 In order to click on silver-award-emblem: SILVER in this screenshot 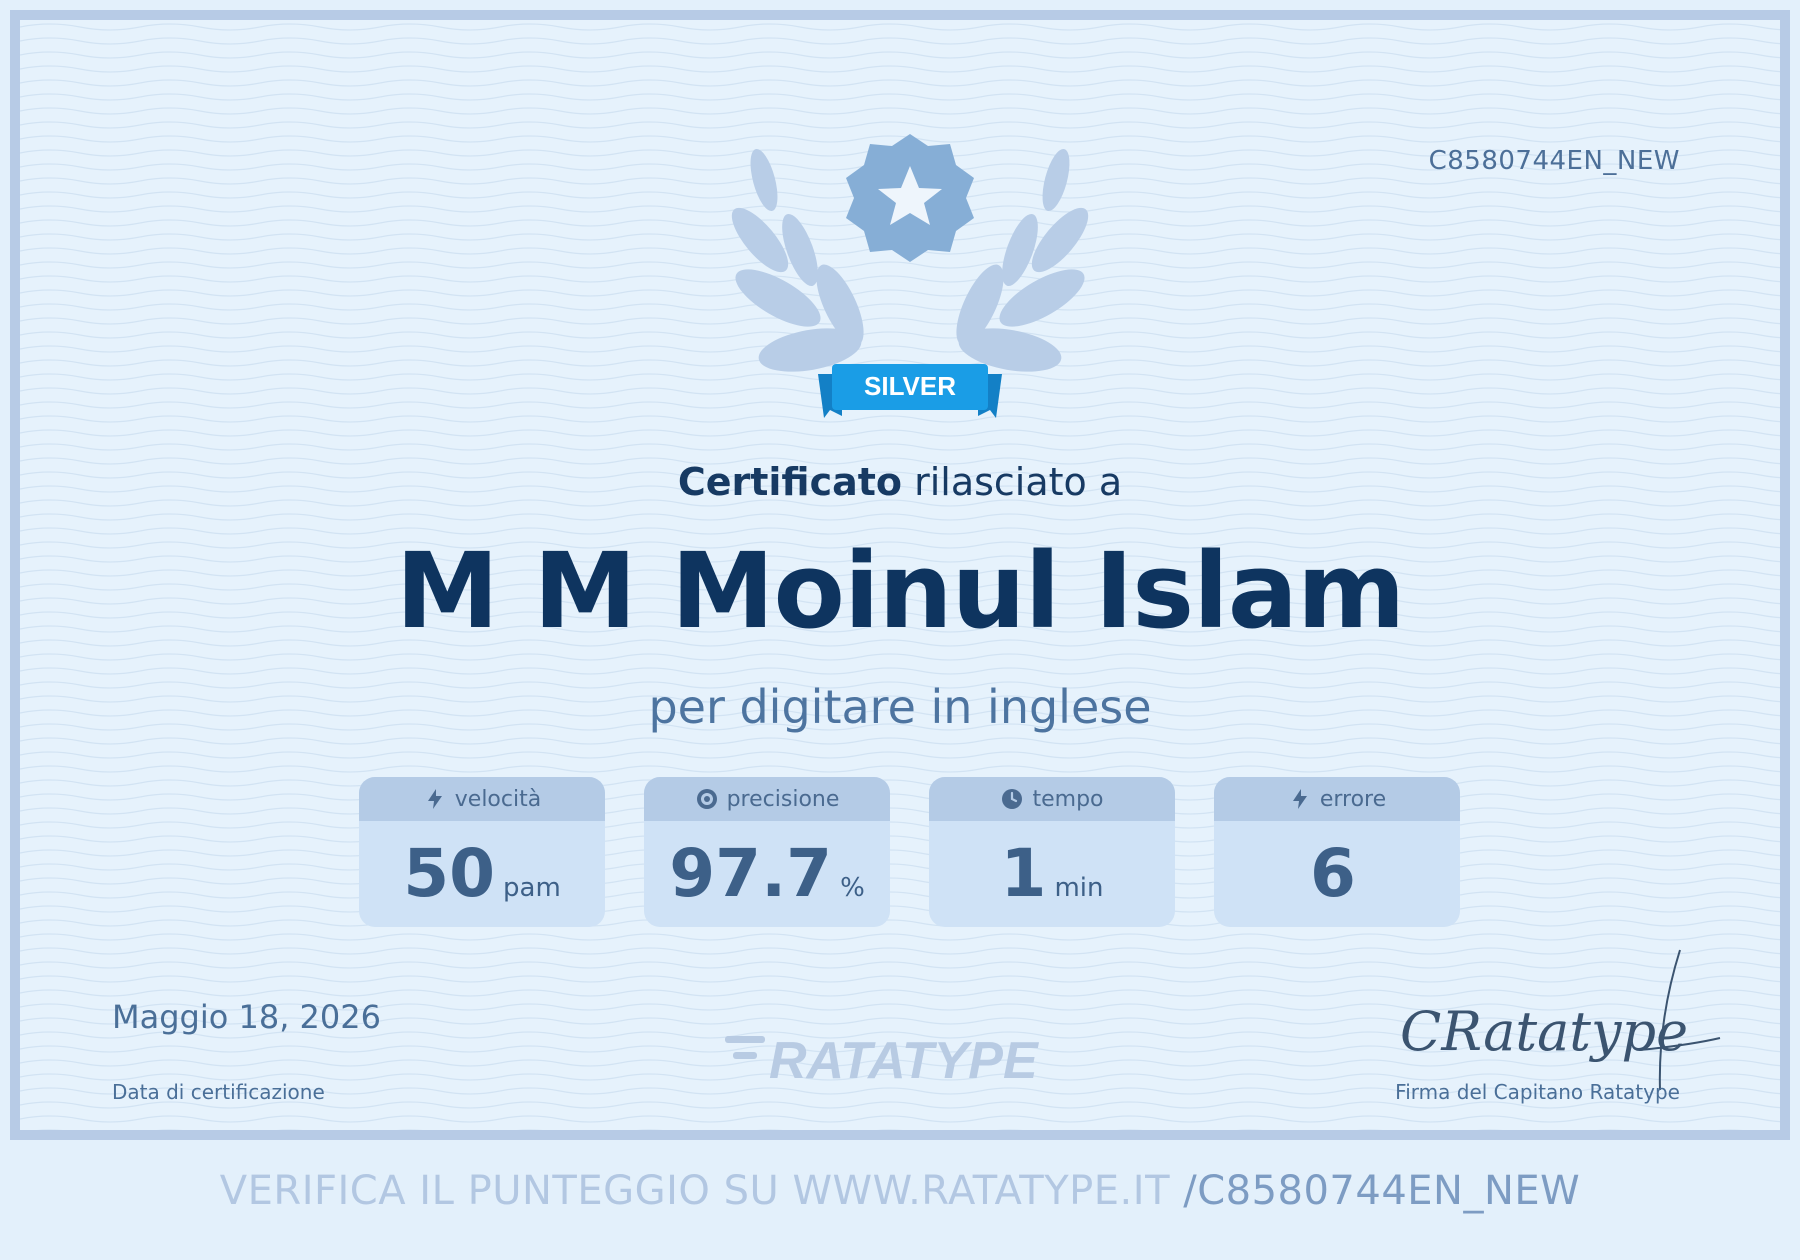, I will do `click(910, 276)`.